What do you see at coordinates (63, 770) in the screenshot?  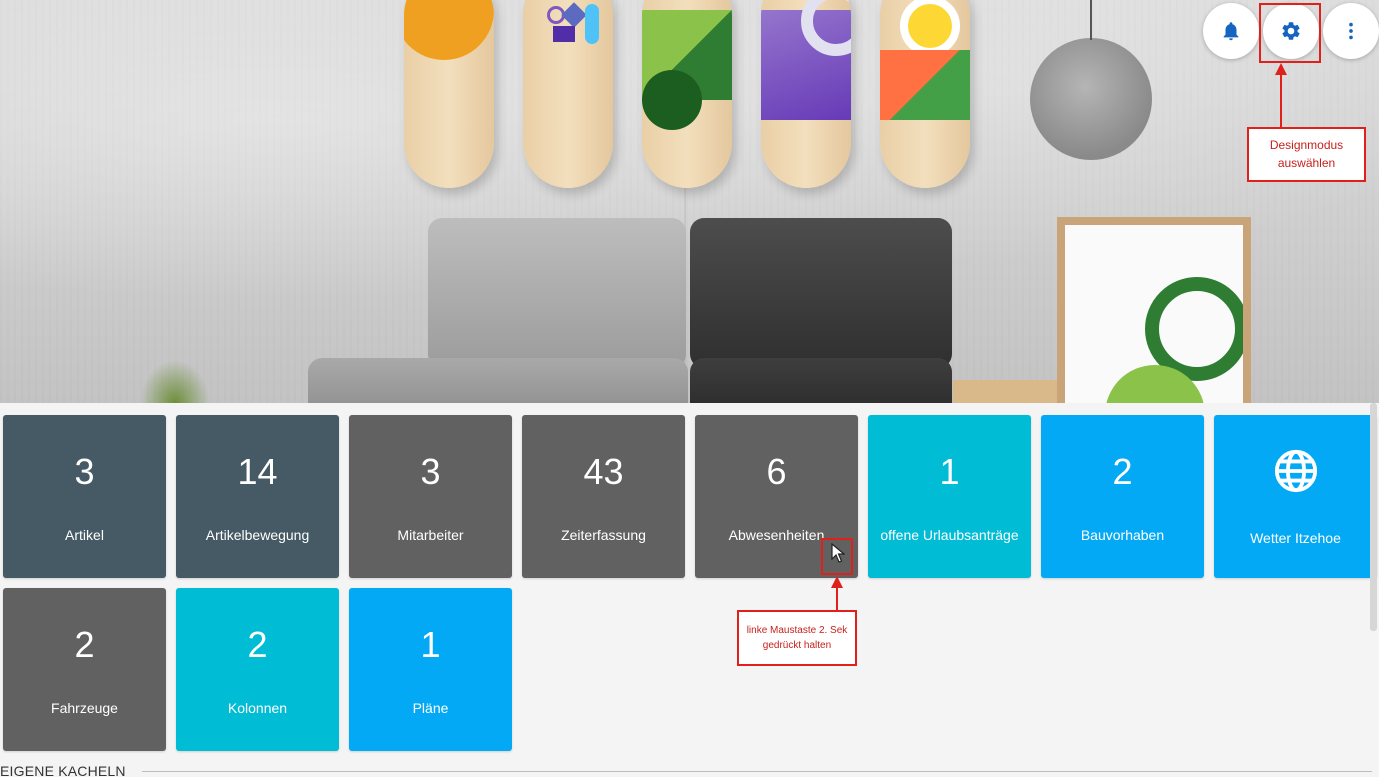 I see `section-title-eigene-kacheln: EIGENE KACHELN` at bounding box center [63, 770].